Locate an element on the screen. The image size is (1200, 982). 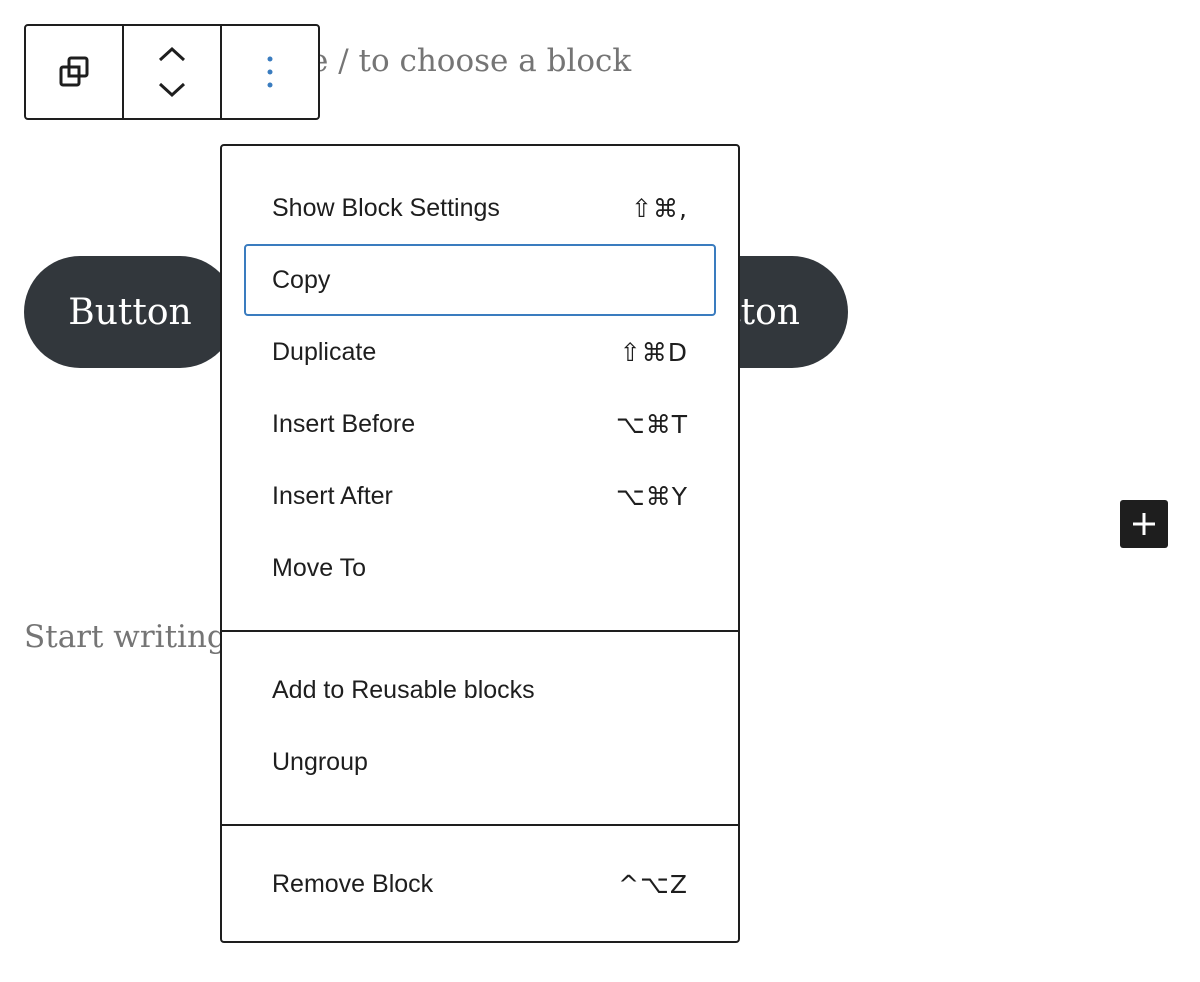
plus-icon is located at coordinates (1144, 524).